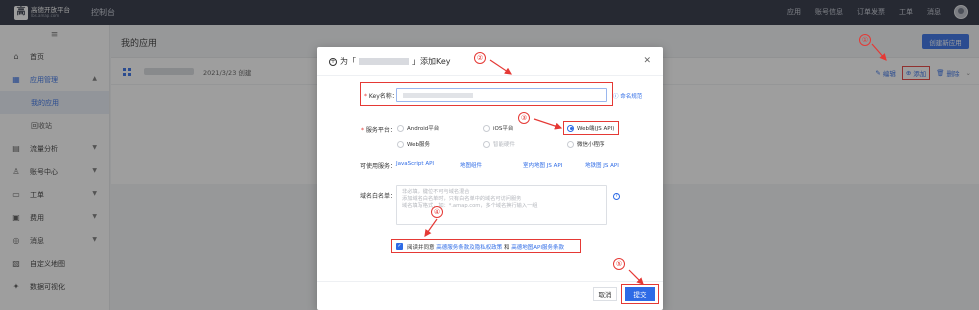  I want to click on agreement-text: 阅读并同意 高德服务条款及隐私权政策 和 高德地图API服务条款, so click(485, 248).